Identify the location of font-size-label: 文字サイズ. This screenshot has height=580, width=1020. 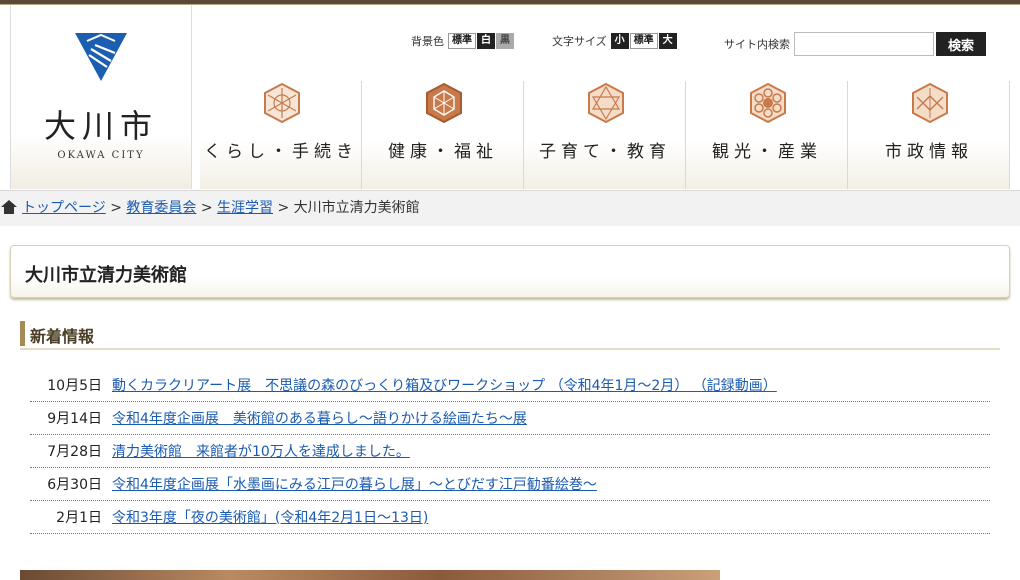
(579, 41).